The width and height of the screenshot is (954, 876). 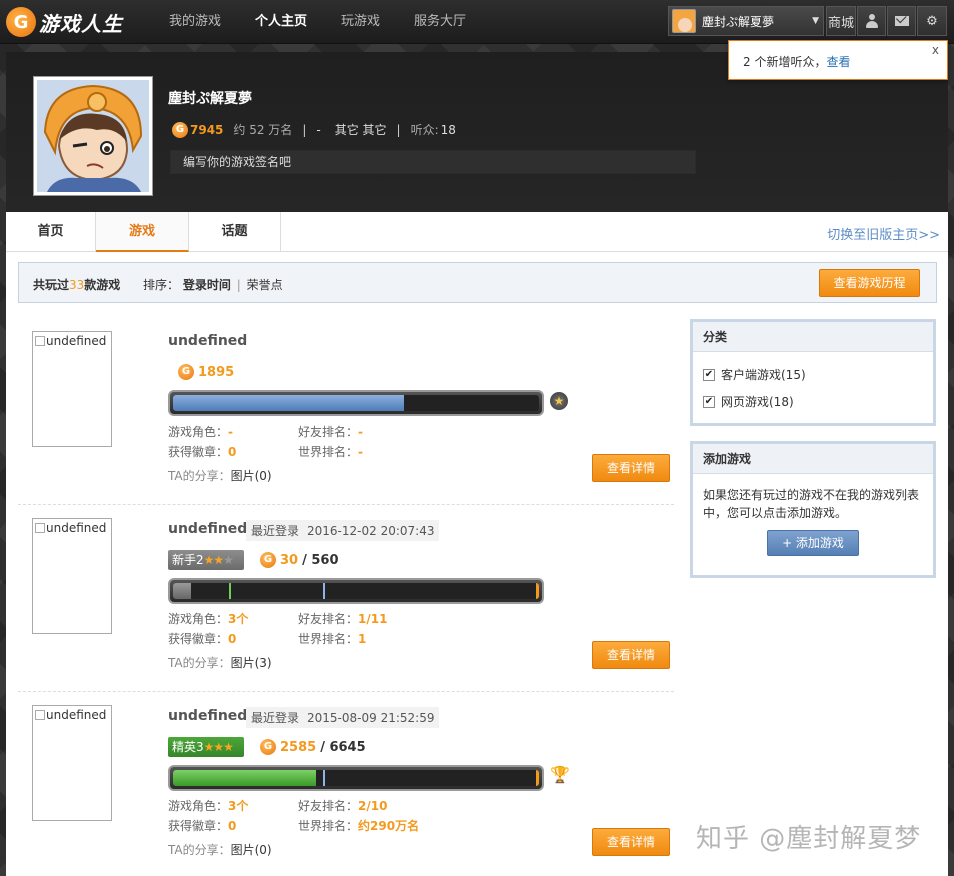 What do you see at coordinates (746, 21) in the screenshot?
I see `user-menu: 塵封ぷ解夏夢 ▼` at bounding box center [746, 21].